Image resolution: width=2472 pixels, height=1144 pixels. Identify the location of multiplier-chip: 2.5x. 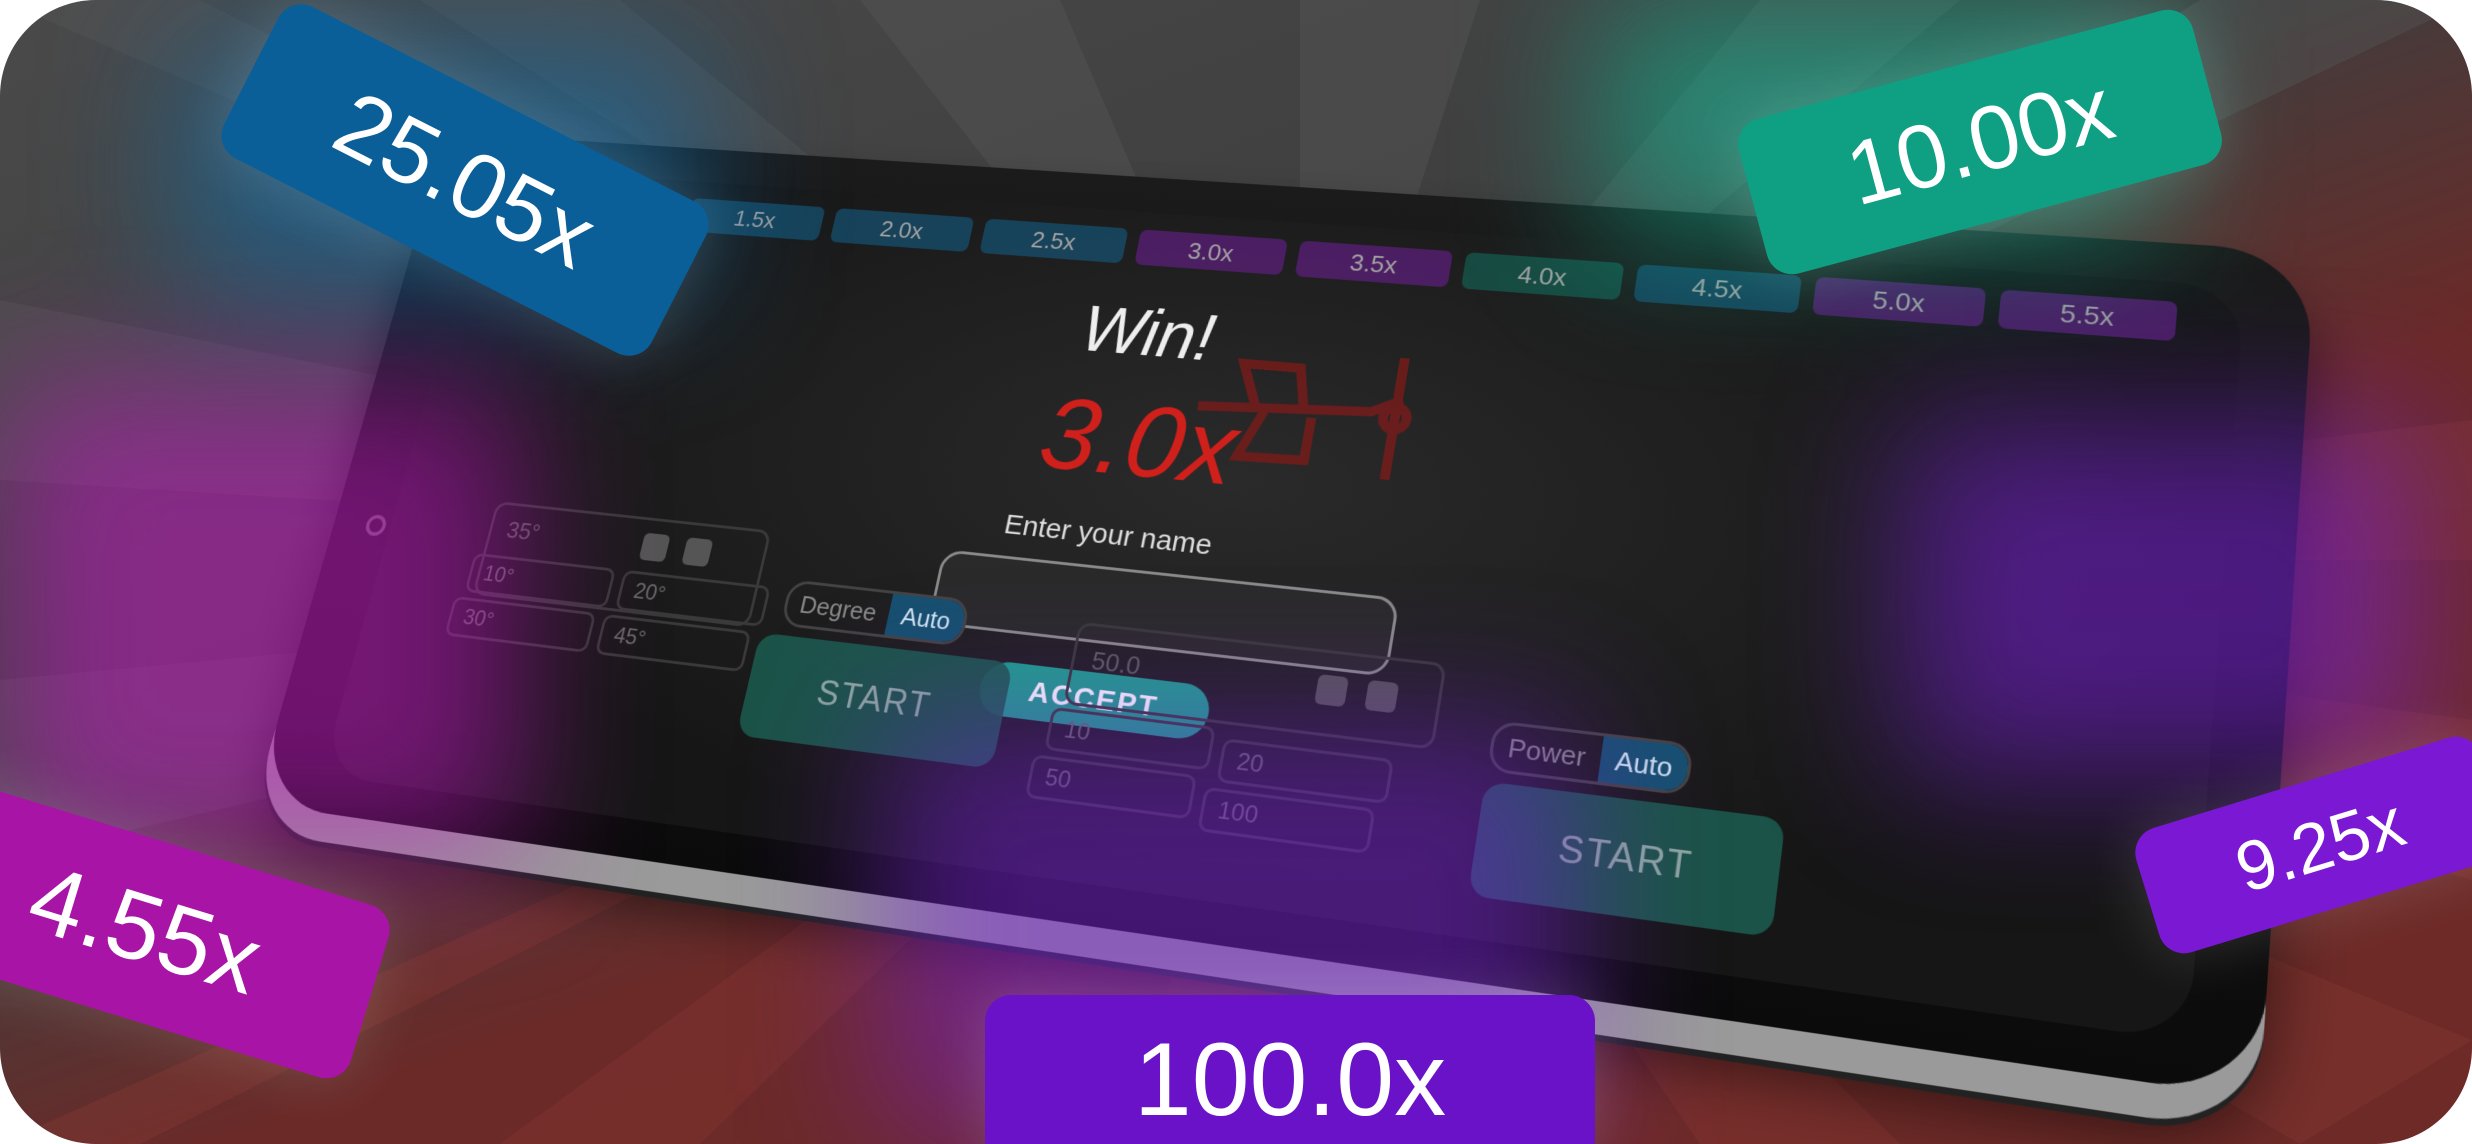
(1054, 241).